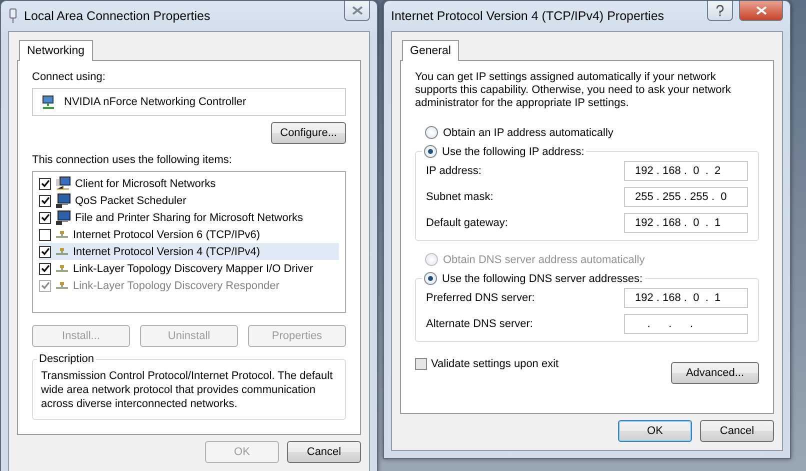 Image resolution: width=806 pixels, height=471 pixels. What do you see at coordinates (189, 268) in the screenshot?
I see `list-item: Link-Layer Topology Discovery Mapper I/O Driver` at bounding box center [189, 268].